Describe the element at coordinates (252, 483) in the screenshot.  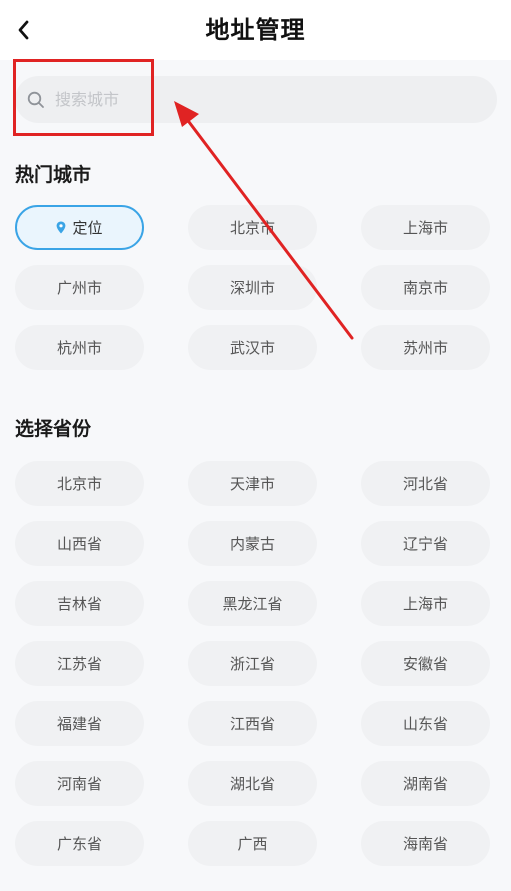
I see `province-chip: 天津市` at that location.